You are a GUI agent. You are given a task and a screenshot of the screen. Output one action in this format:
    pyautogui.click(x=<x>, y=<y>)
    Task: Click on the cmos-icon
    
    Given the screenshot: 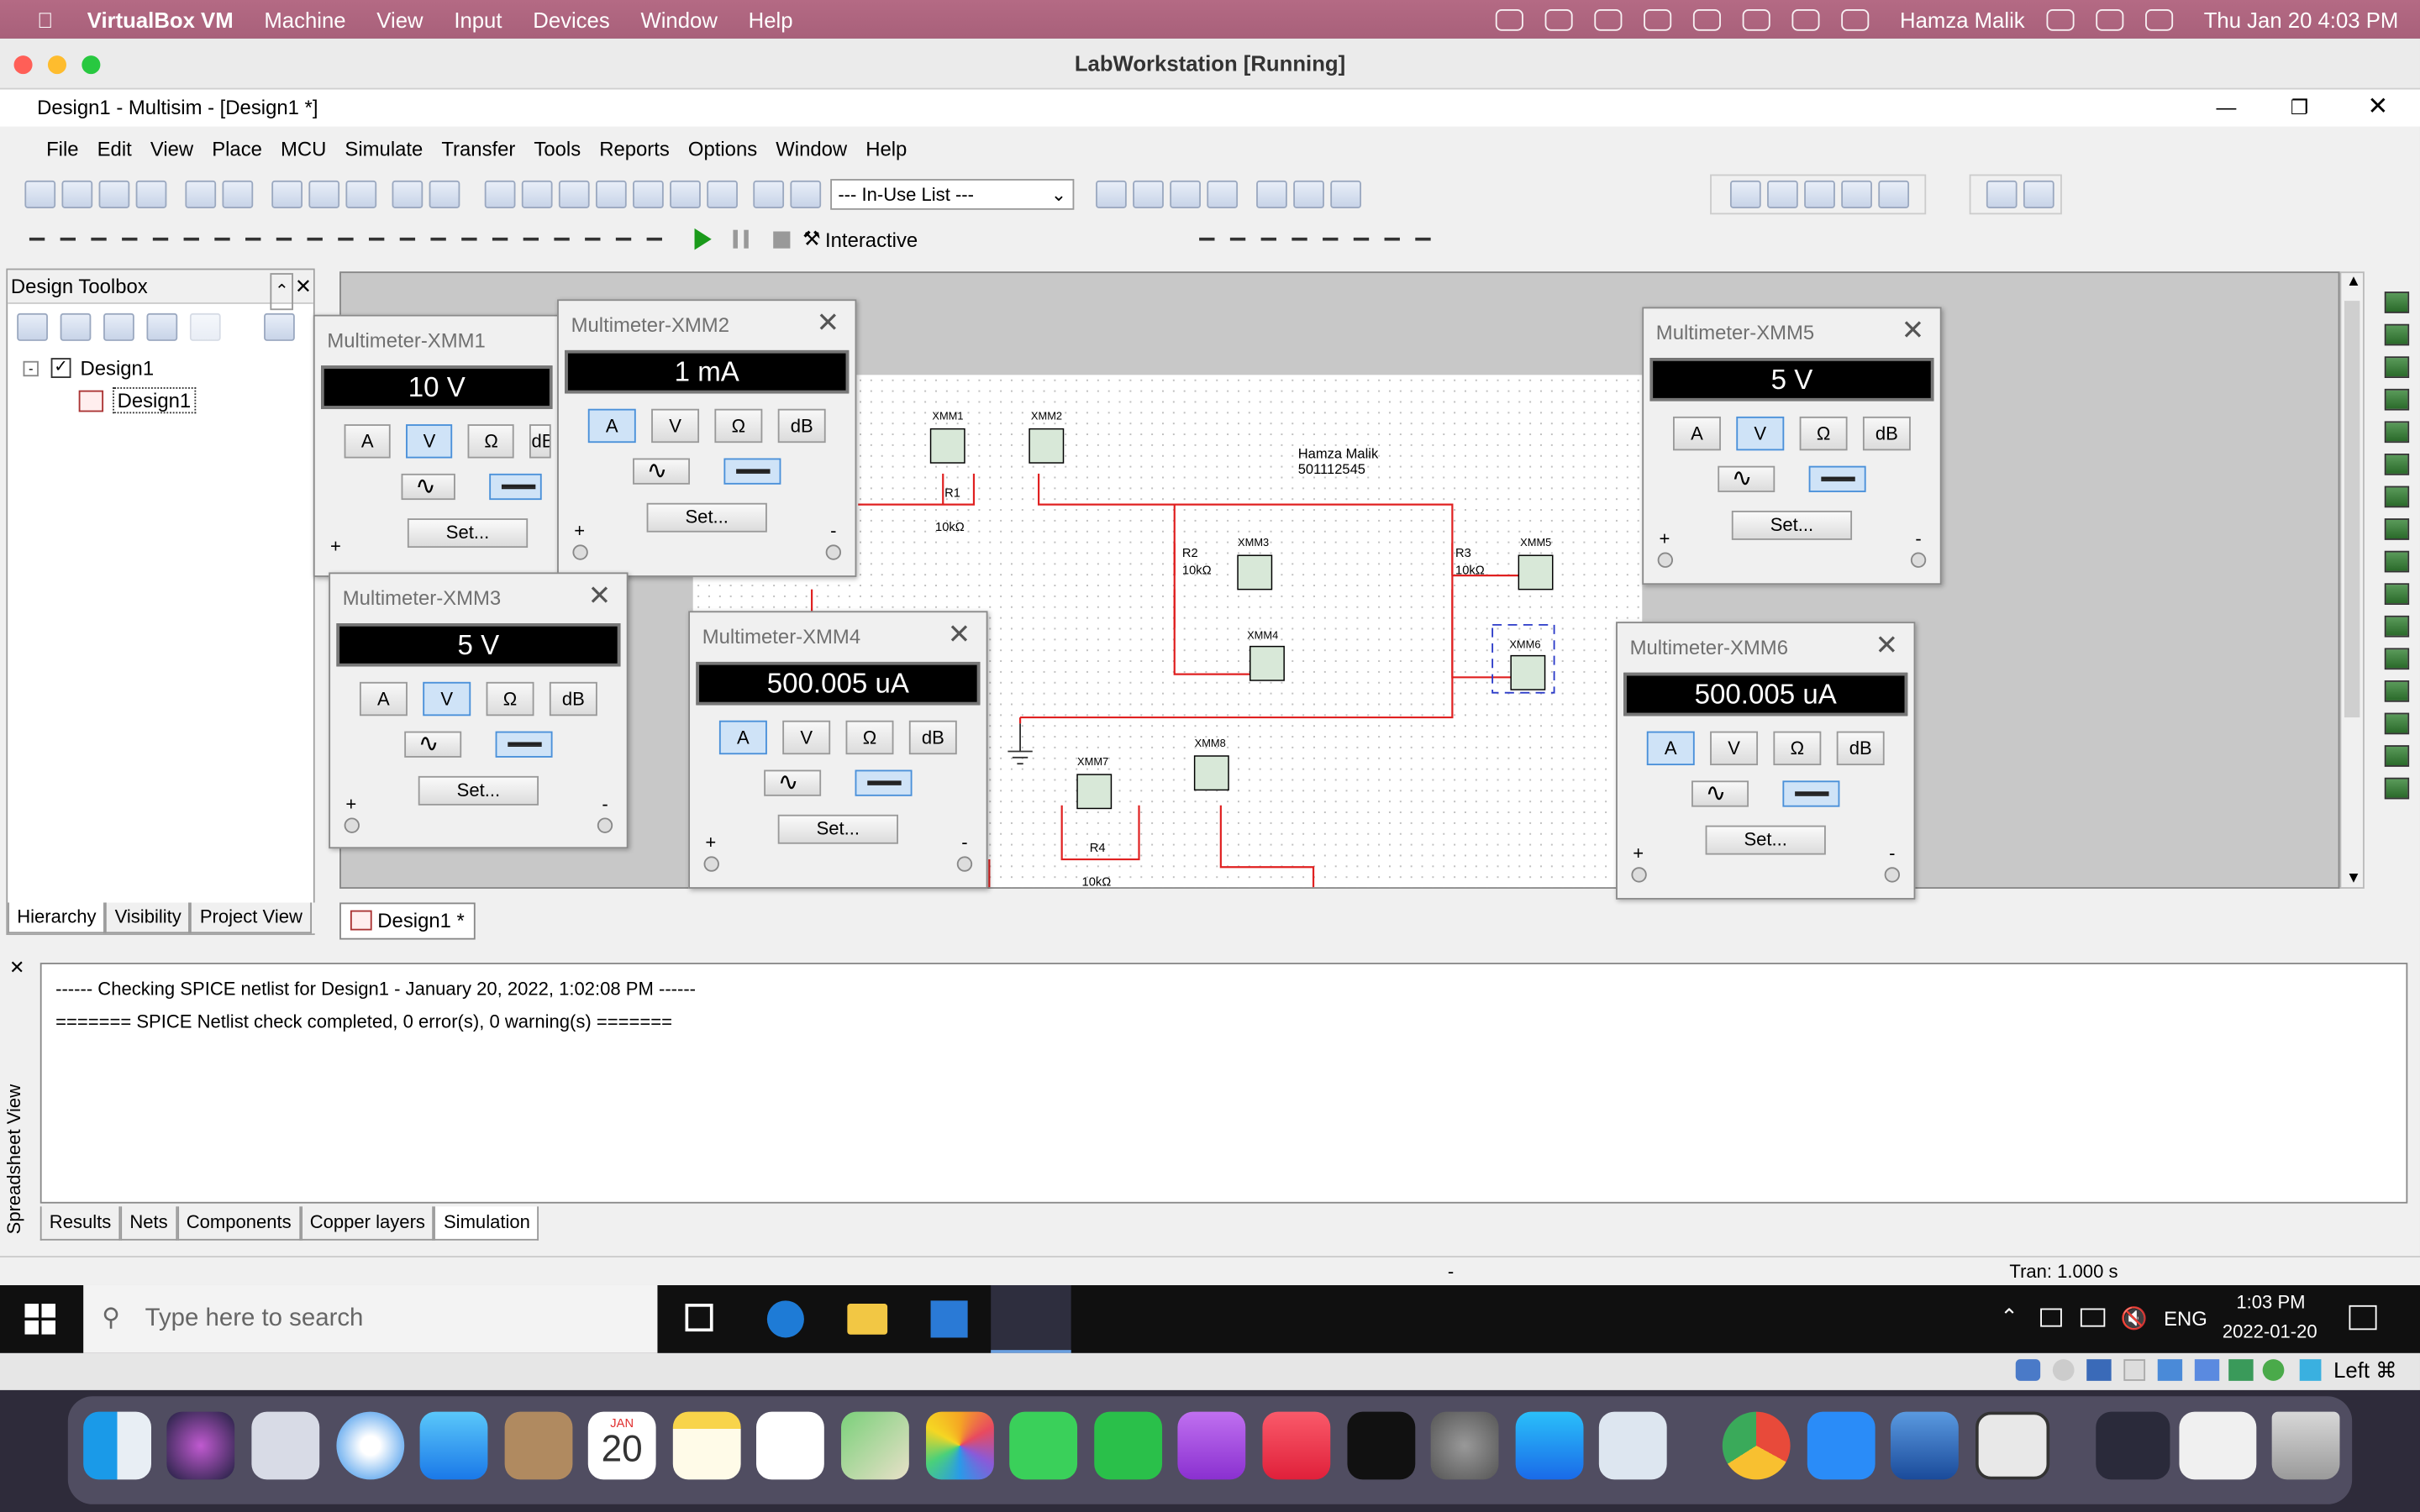 What is the action you would take?
    pyautogui.click(x=222, y=239)
    